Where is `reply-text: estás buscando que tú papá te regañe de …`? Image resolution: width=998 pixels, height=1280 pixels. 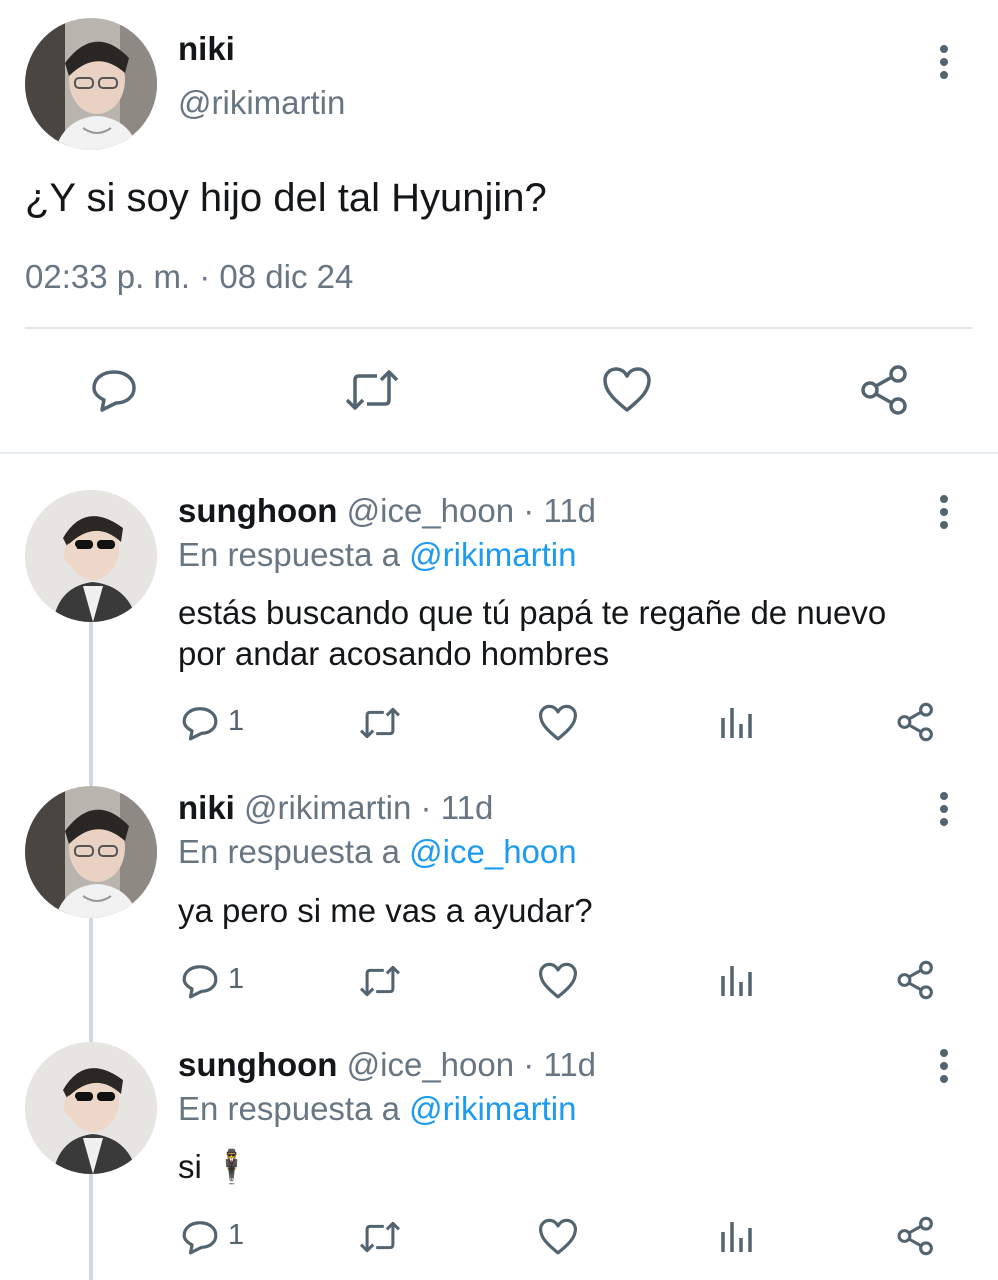
reply-text: estás buscando que tú papá te regañe de … is located at coordinates (532, 633).